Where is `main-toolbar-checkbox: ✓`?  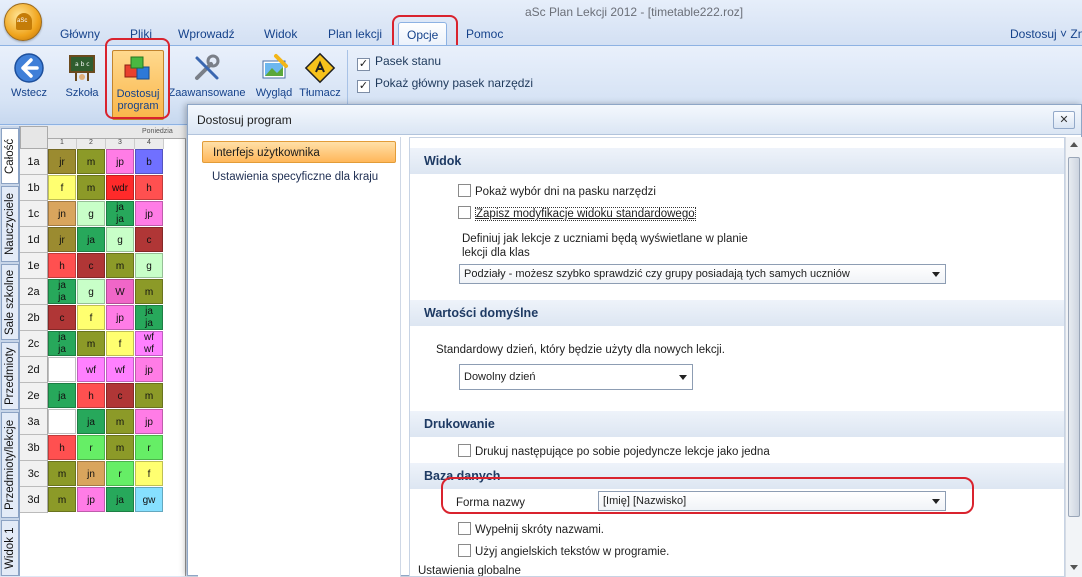 main-toolbar-checkbox: ✓ is located at coordinates (363, 86).